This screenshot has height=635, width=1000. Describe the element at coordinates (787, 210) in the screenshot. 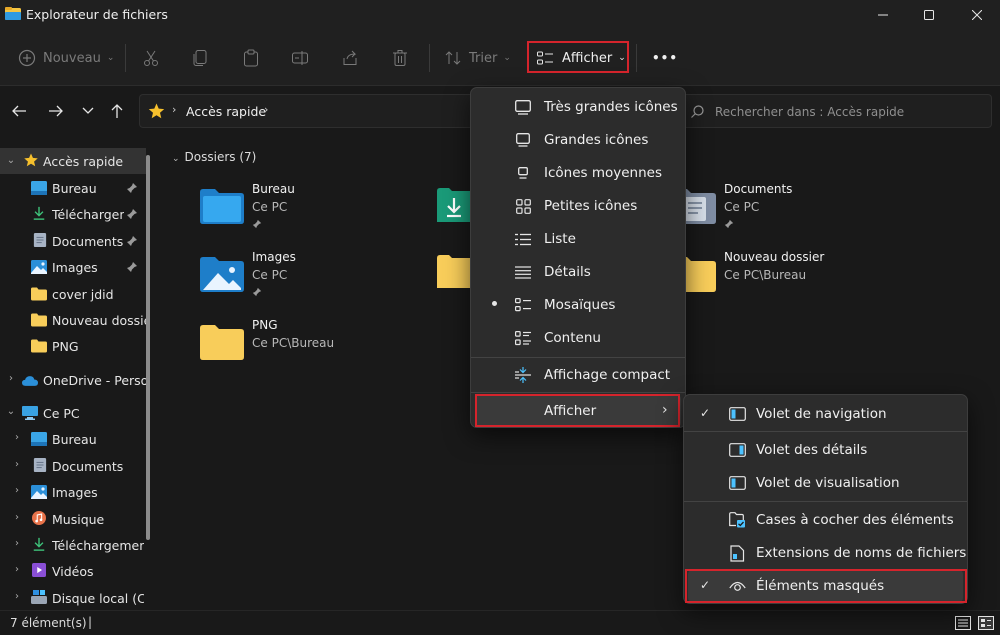

I see `folder-tile-documents: Documents Ce PC` at that location.